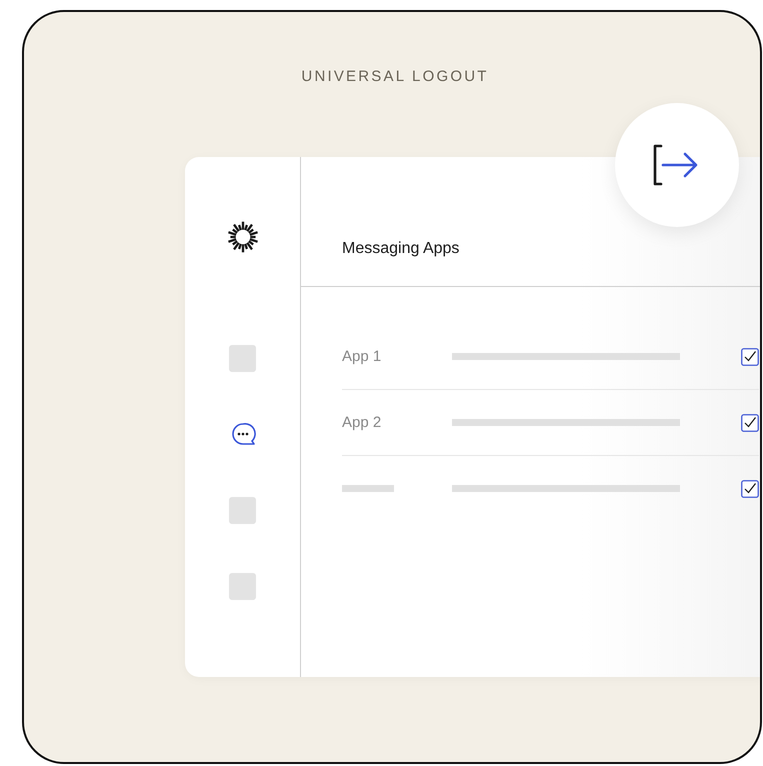  Describe the element at coordinates (368, 488) in the screenshot. I see `label-placeholder` at that location.